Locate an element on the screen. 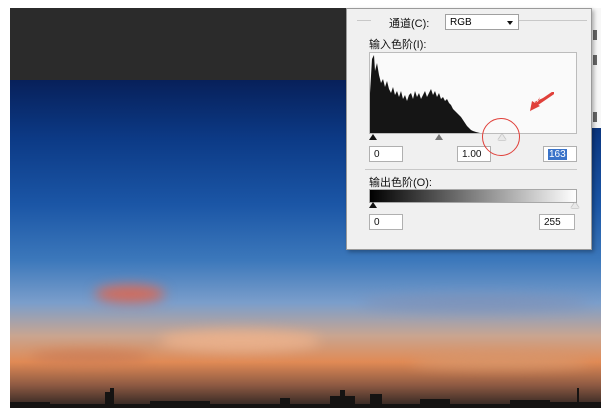 This screenshot has width=601, height=408. chevron-down-icon is located at coordinates (510, 23).